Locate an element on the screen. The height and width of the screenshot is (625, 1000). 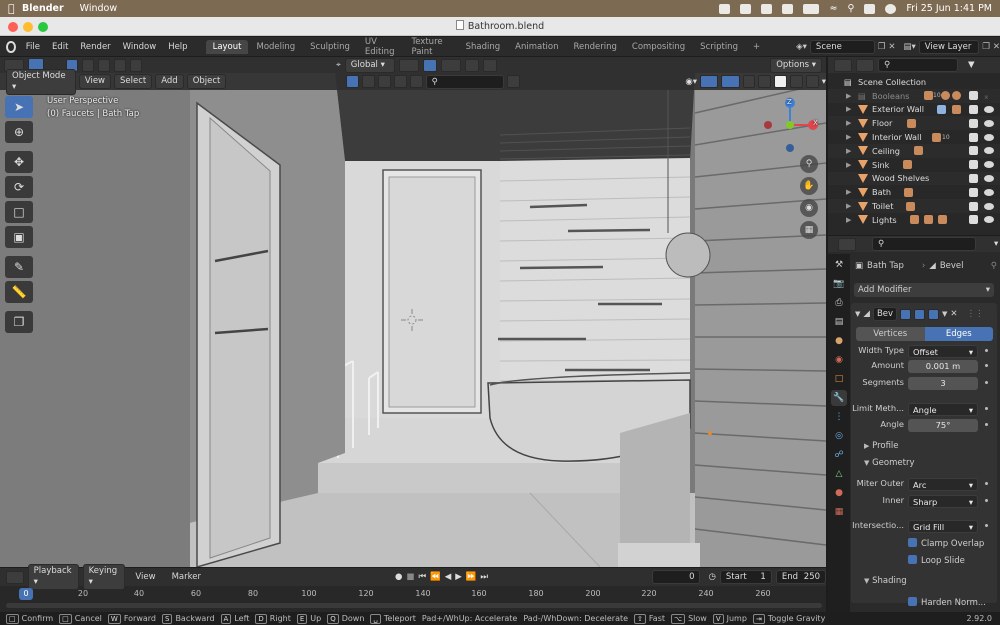
filter-mesh-icon is located at coordinates (353, 81).